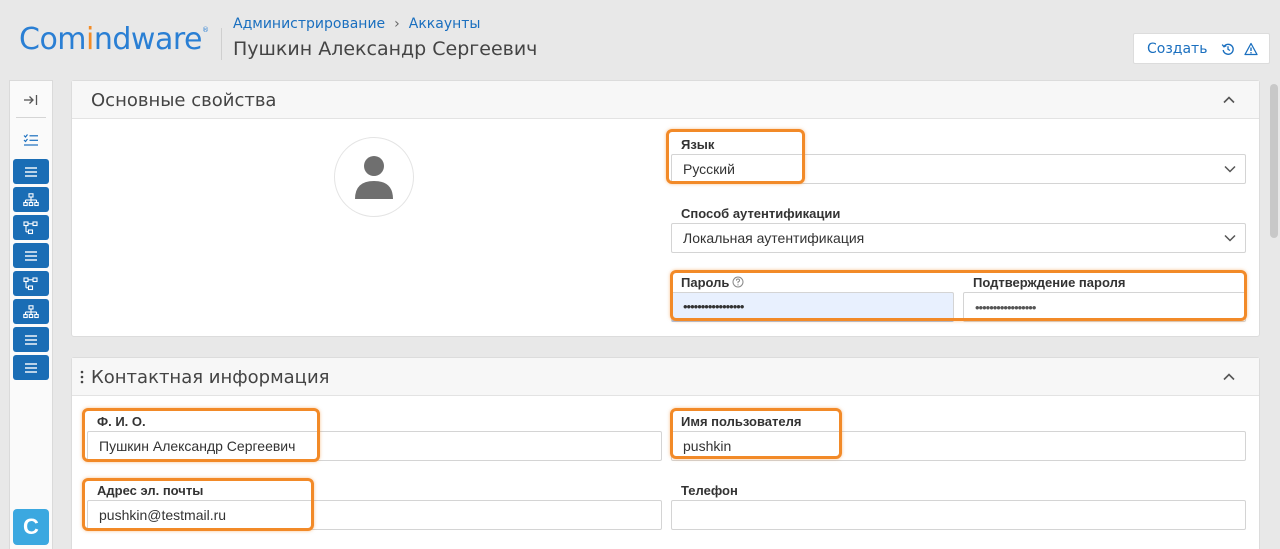 The height and width of the screenshot is (549, 1280). I want to click on checklist-icon, so click(31, 140).